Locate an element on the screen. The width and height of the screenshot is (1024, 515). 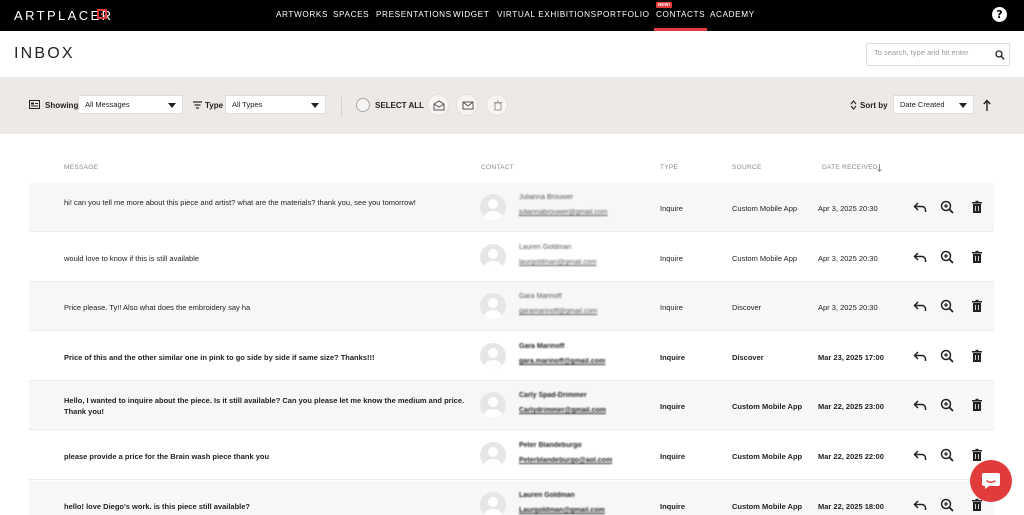
column-header-message: MESSAGE is located at coordinates (81, 167).